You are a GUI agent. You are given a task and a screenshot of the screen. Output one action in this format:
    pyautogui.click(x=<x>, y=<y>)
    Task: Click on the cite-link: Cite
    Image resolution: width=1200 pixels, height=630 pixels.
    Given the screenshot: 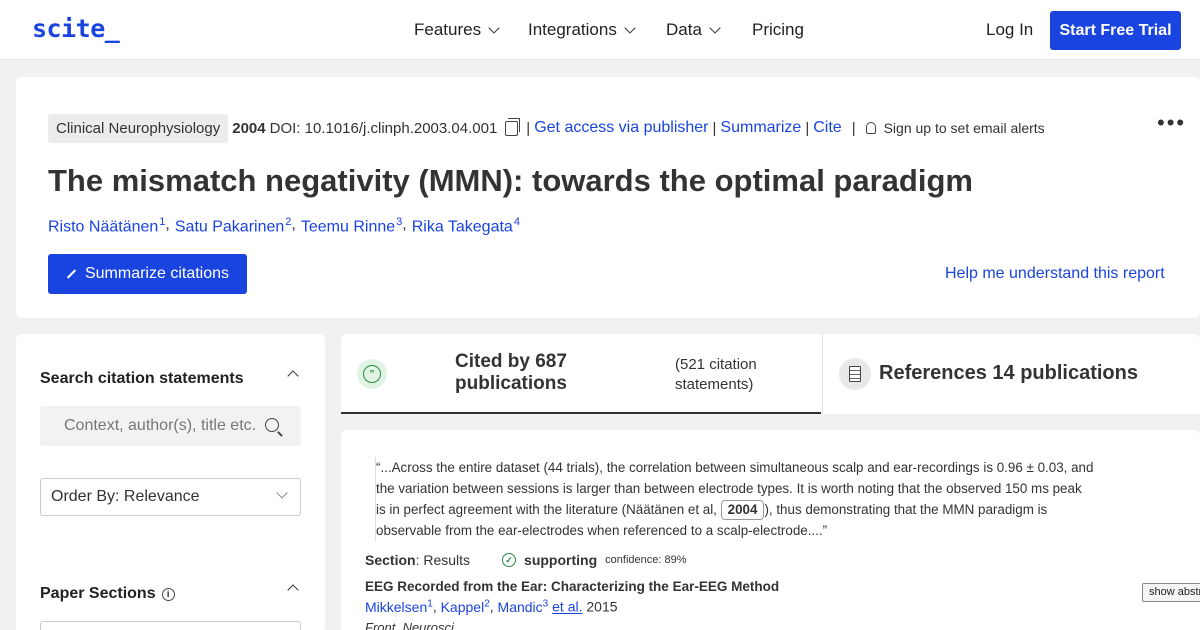 What is the action you would take?
    pyautogui.click(x=827, y=128)
    